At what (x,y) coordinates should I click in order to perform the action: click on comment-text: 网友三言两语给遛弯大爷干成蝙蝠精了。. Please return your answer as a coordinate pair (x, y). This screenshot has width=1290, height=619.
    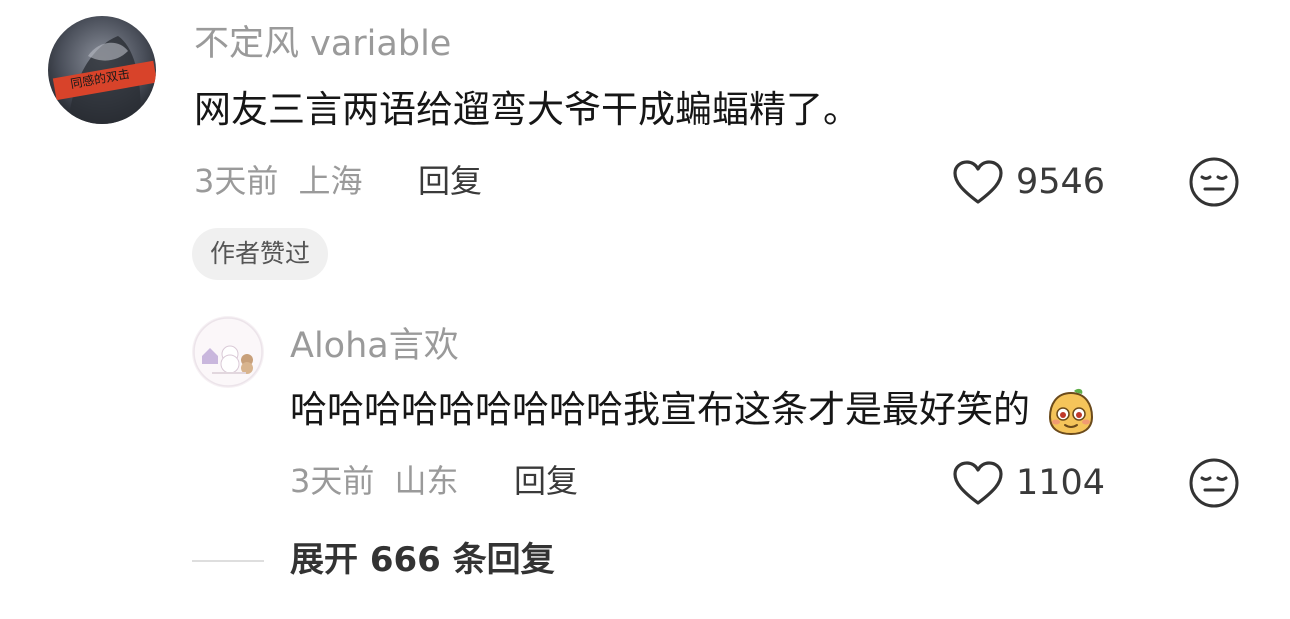
    Looking at the image, I should click on (527, 109).